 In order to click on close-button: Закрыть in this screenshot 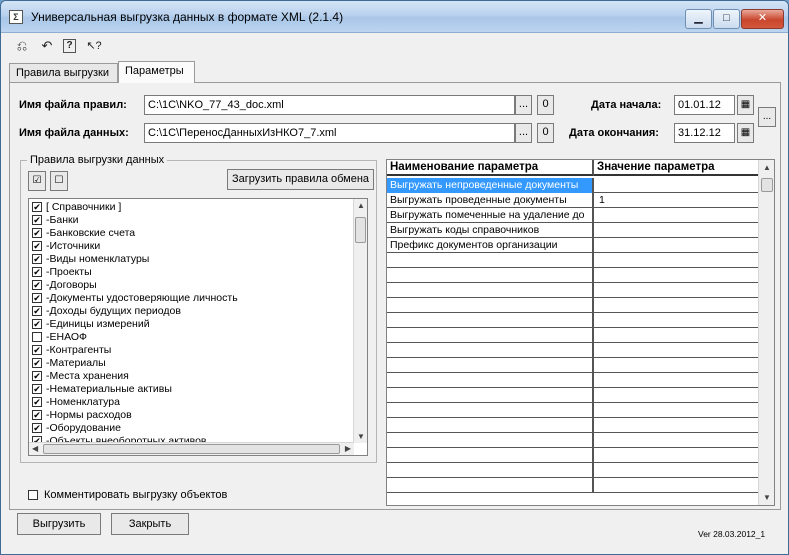, I will do `click(150, 524)`.